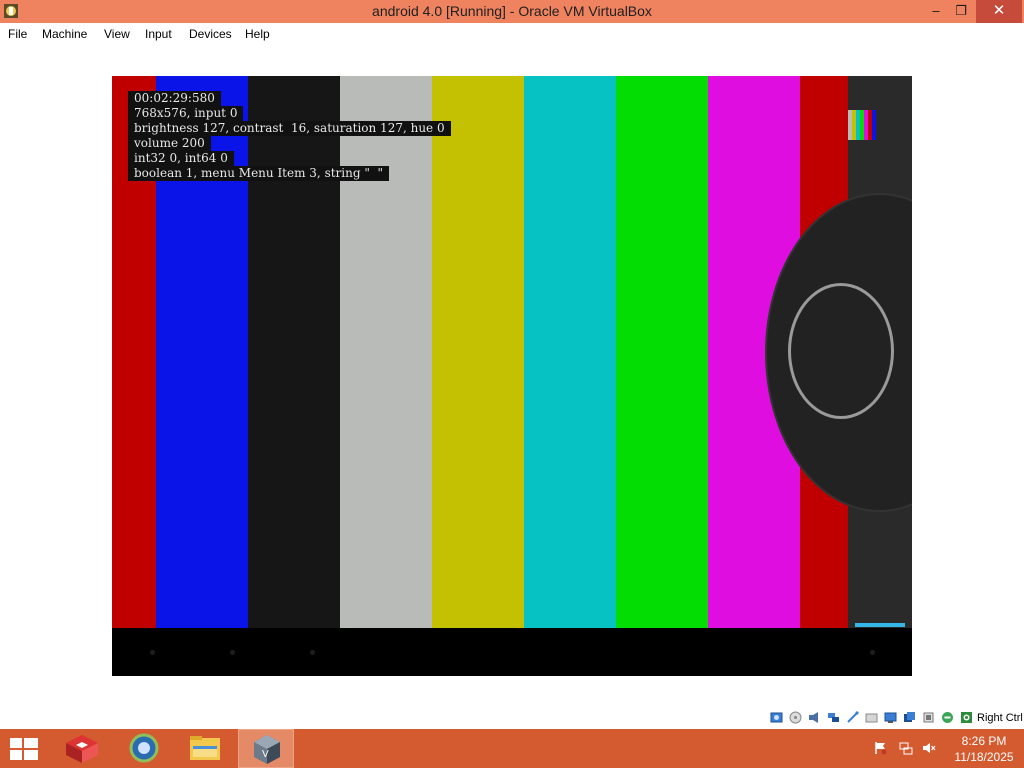 This screenshot has width=1024, height=774. Describe the element at coordinates (210, 34) in the screenshot. I see `menu-devices: Devices` at that location.